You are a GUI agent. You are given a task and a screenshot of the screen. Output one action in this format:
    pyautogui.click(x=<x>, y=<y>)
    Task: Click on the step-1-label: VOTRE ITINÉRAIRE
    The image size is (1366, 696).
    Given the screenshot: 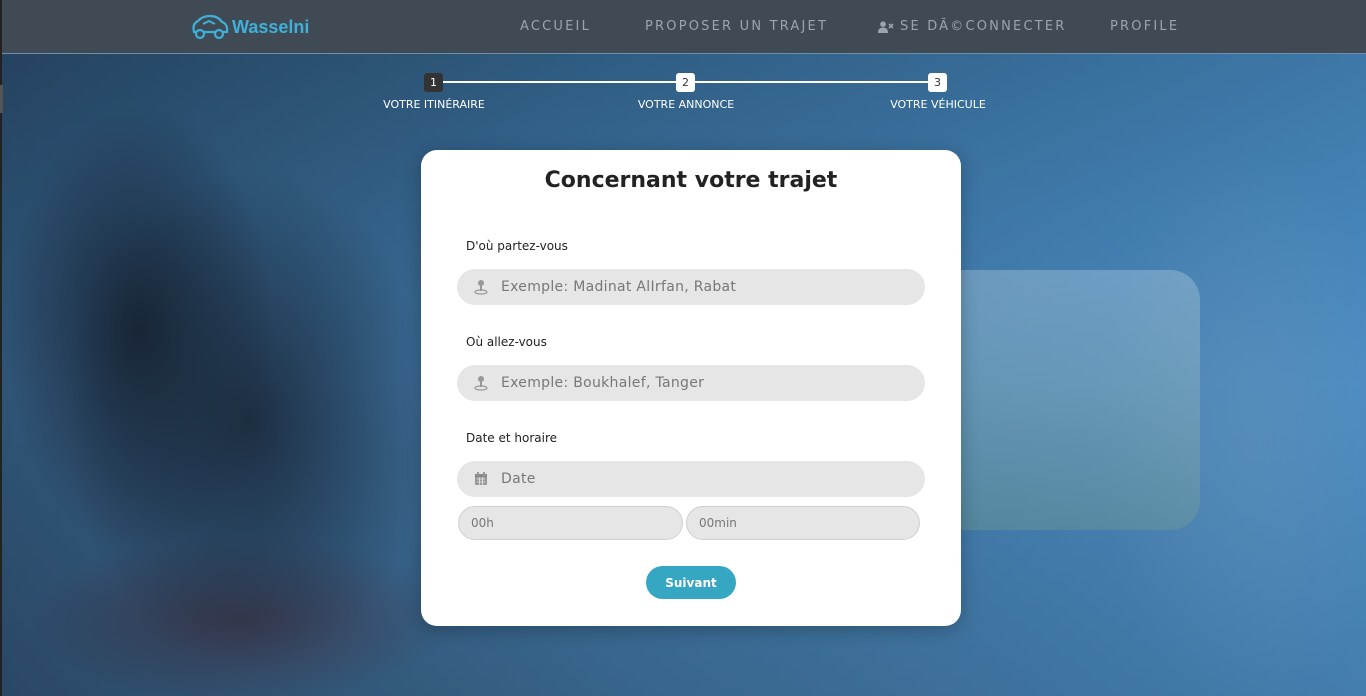 What is the action you would take?
    pyautogui.click(x=434, y=104)
    